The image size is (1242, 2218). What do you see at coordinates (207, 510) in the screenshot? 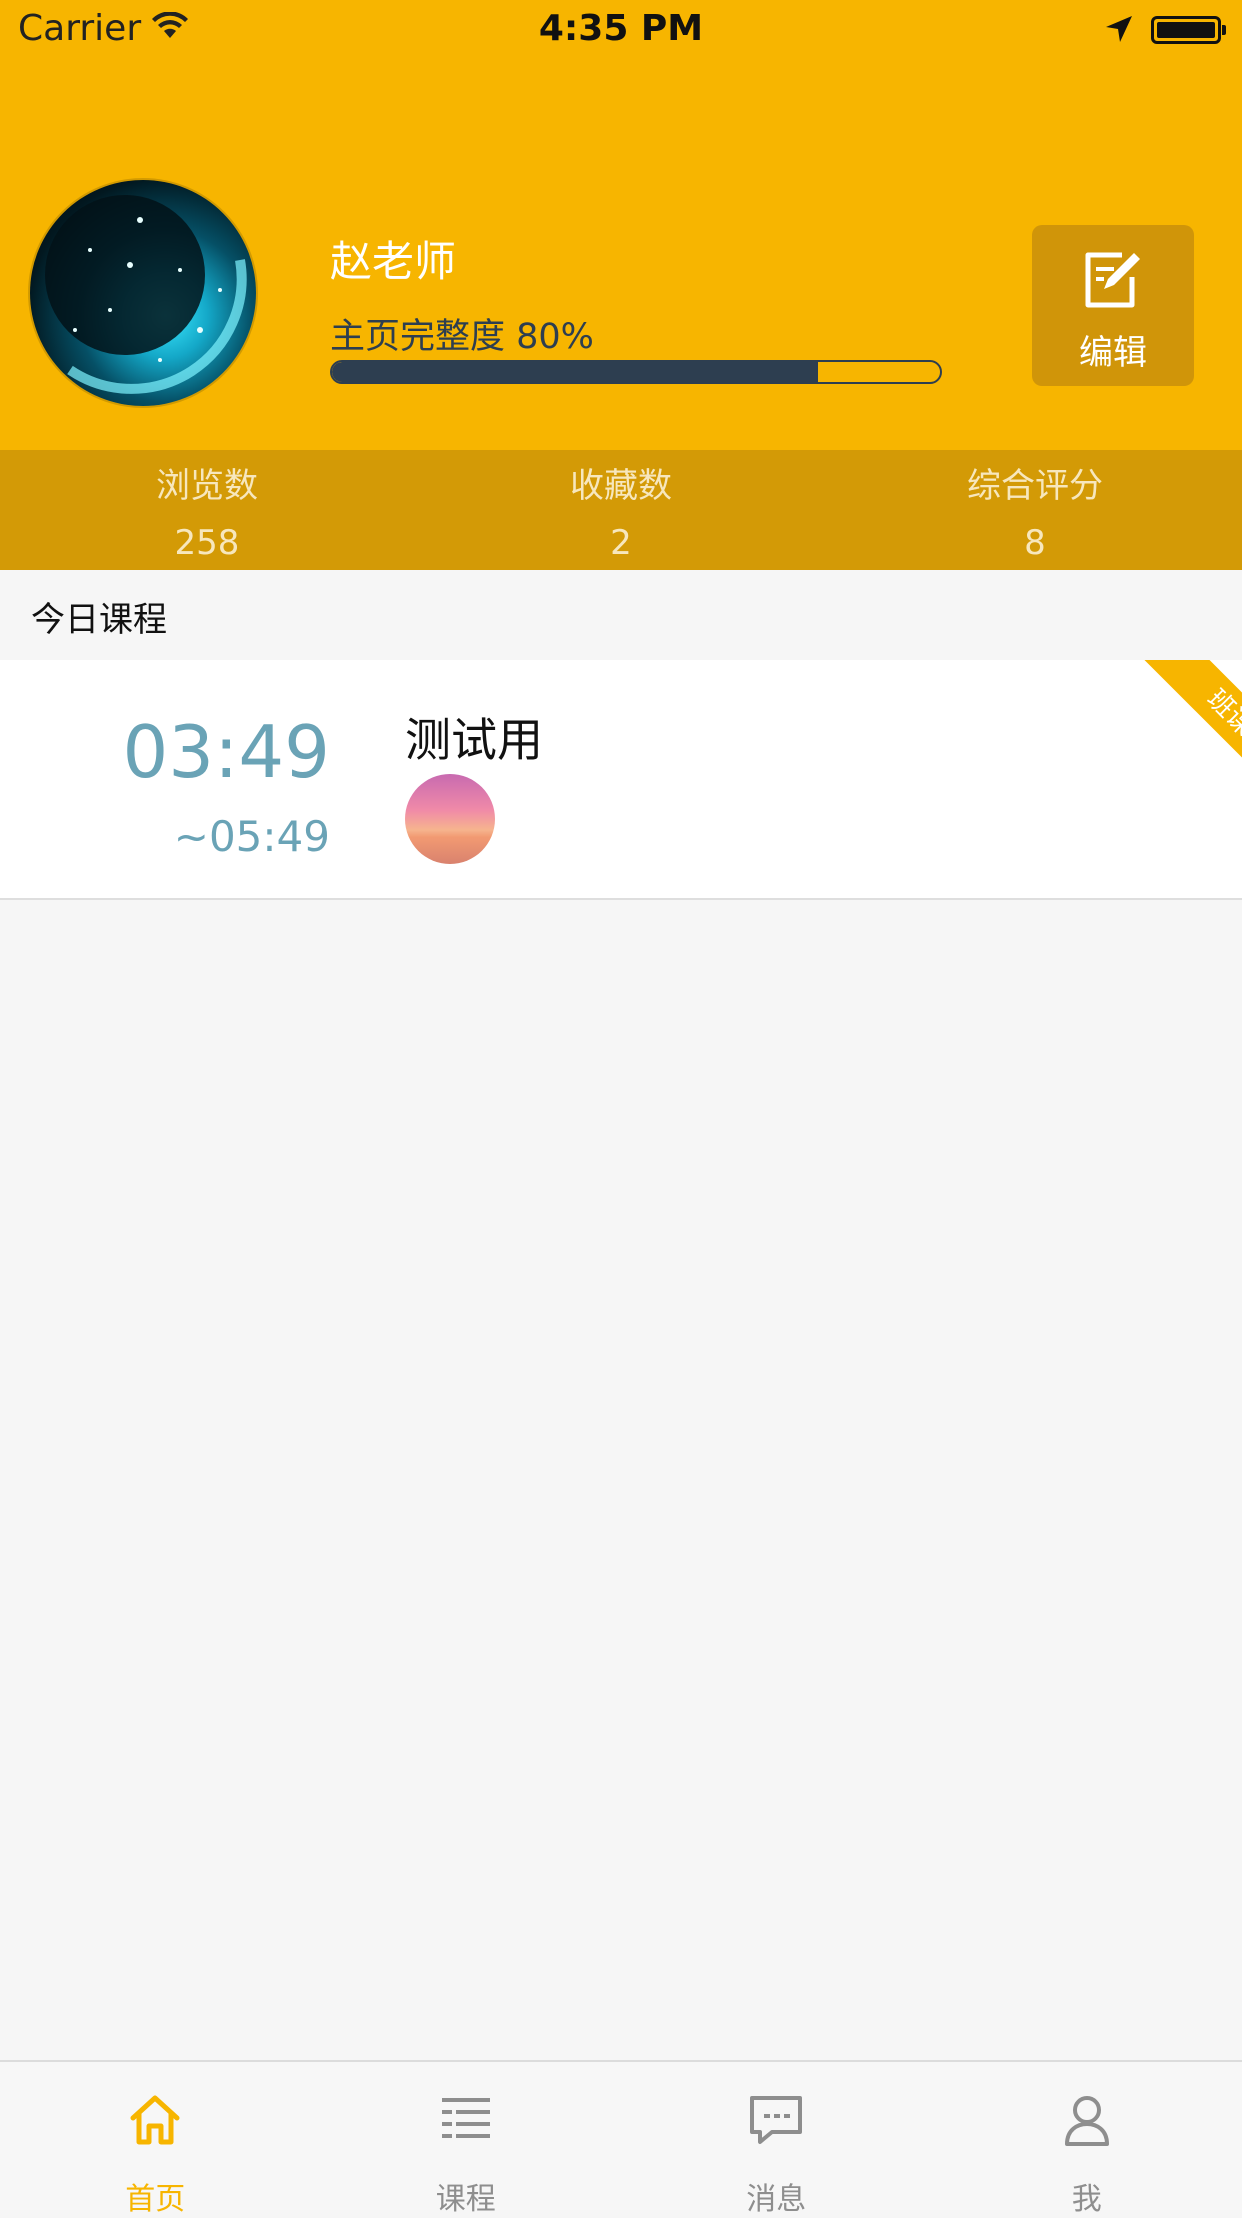
I see `stat-views: 浏览数 258` at bounding box center [207, 510].